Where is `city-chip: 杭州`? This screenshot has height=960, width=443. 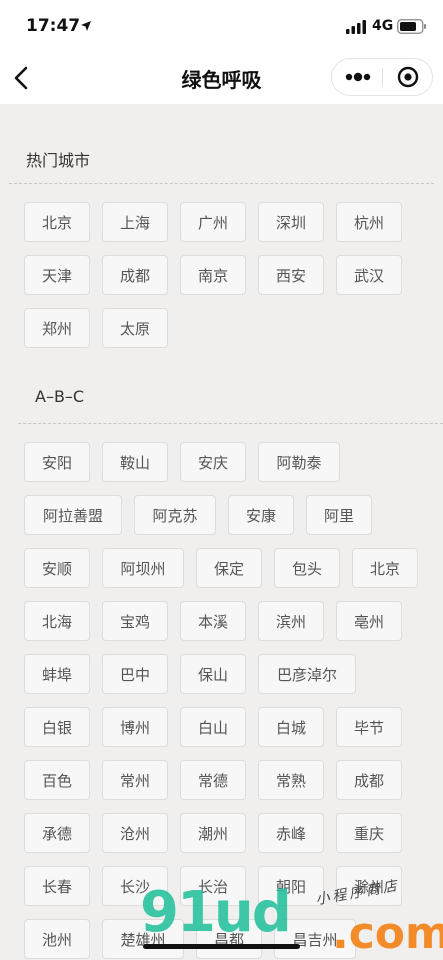 city-chip: 杭州 is located at coordinates (369, 222).